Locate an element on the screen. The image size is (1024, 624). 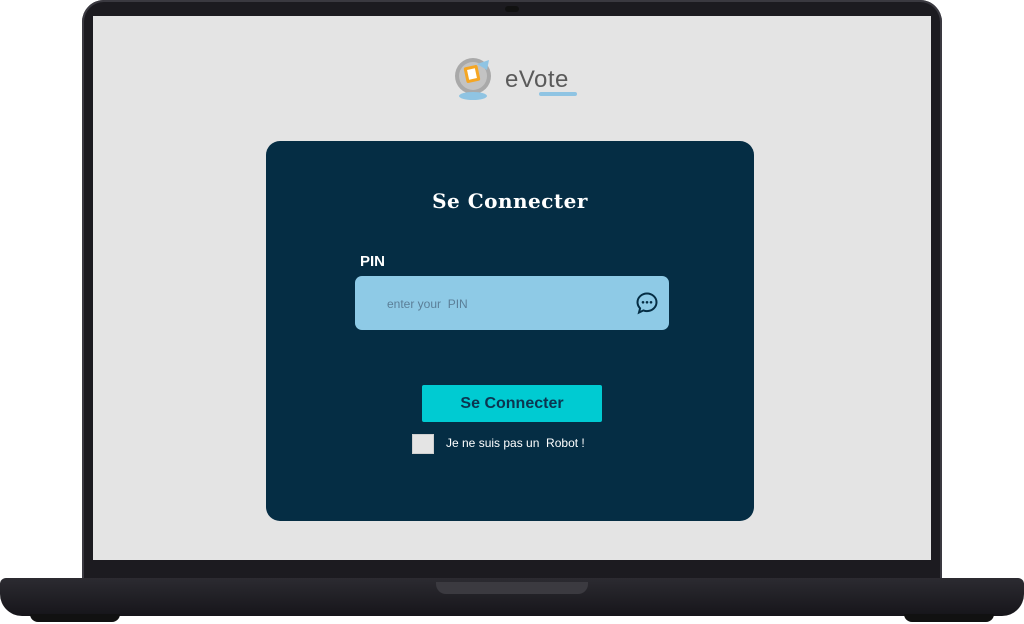
logo-text: eVote is located at coordinates (537, 79).